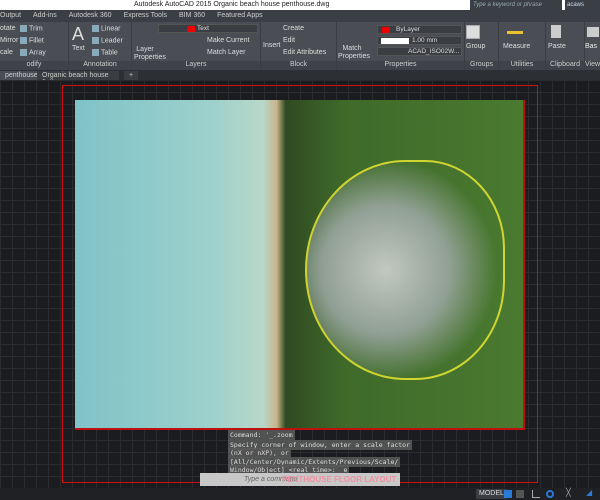  What do you see at coordinates (111, 29) in the screenshot?
I see `linear-label: Linear` at bounding box center [111, 29].